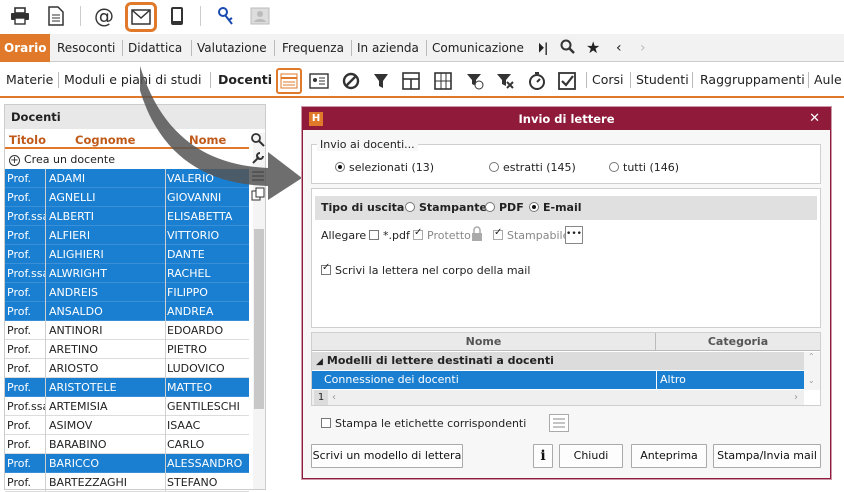 The height and width of the screenshot is (492, 844). What do you see at coordinates (662, 80) in the screenshot?
I see `tab-studenti: Studenti` at bounding box center [662, 80].